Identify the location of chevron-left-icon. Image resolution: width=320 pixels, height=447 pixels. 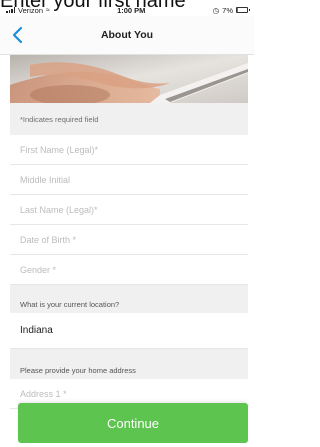
(17, 35).